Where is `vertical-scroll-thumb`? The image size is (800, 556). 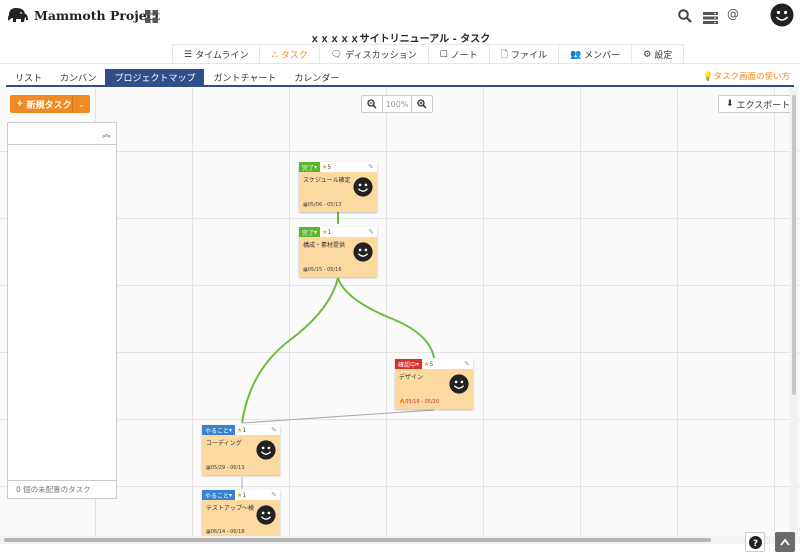 vertical-scroll-thumb is located at coordinates (794, 245).